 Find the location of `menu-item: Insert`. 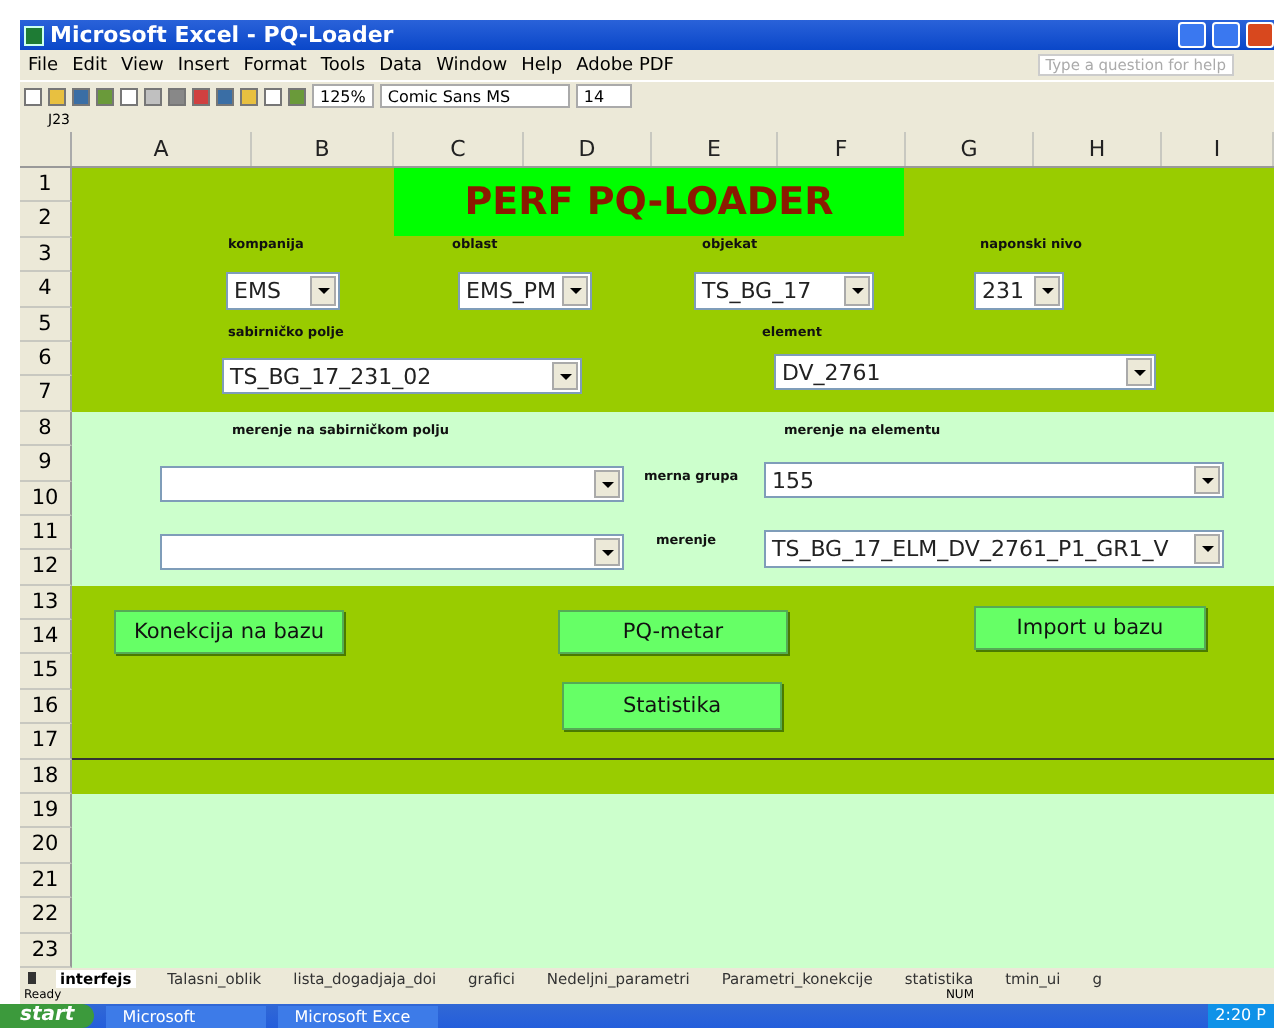

menu-item: Insert is located at coordinates (203, 65).